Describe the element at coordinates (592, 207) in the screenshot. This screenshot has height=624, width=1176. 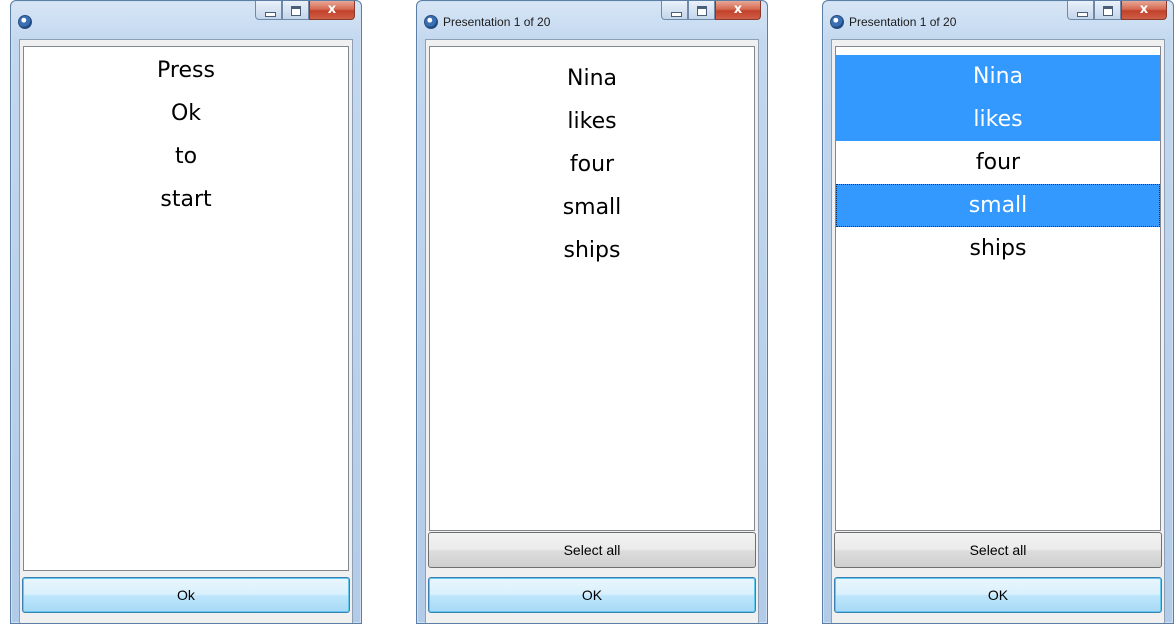
I see `list-item: small` at that location.